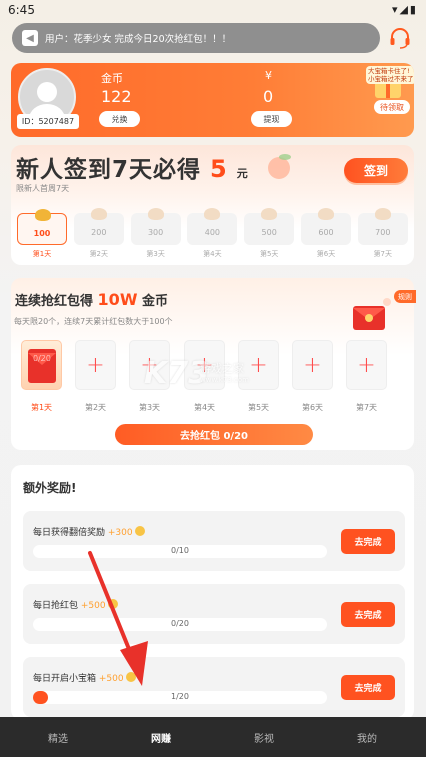 Image resolution: width=426 pixels, height=757 pixels. I want to click on signin-day-amount: 300, so click(155, 232).